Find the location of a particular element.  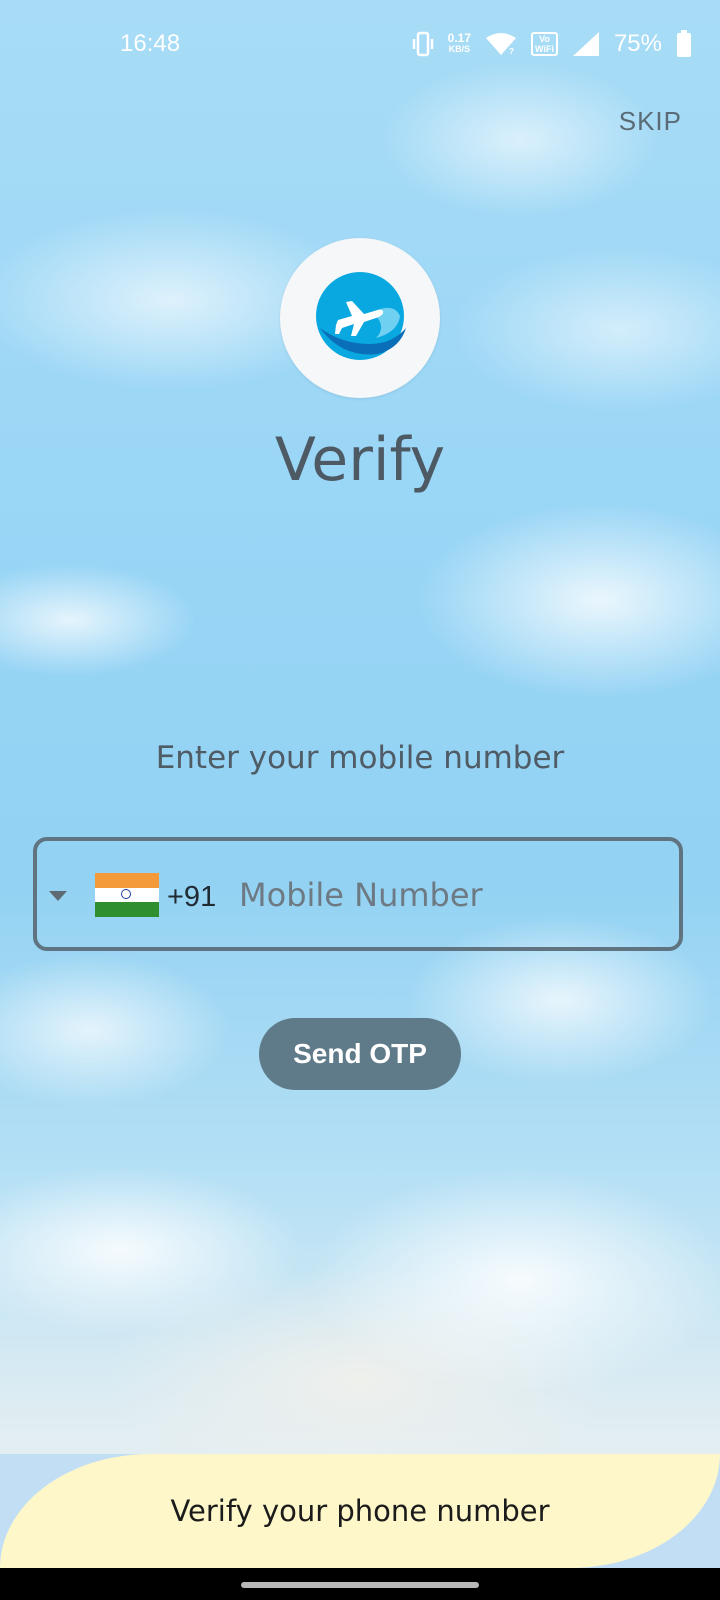

india-flag-icon is located at coordinates (127, 895).